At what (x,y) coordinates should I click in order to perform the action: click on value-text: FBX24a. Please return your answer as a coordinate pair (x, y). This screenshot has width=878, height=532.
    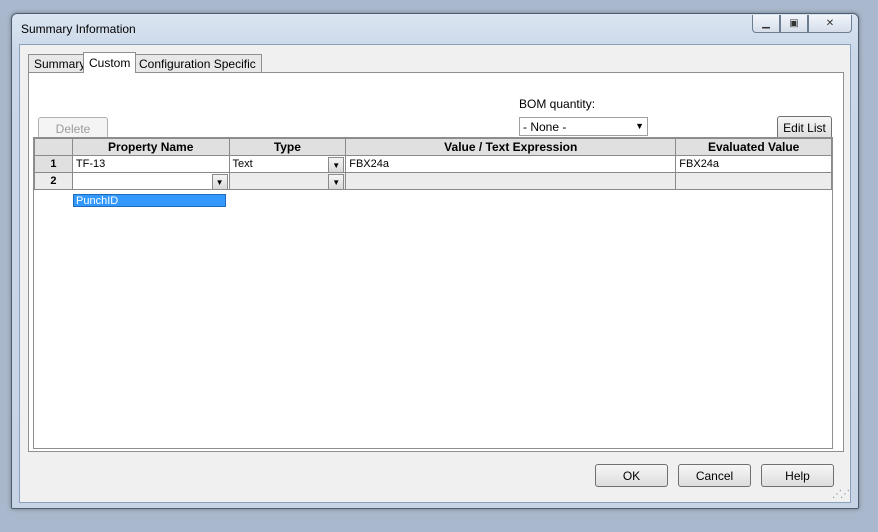
    Looking at the image, I should click on (369, 164).